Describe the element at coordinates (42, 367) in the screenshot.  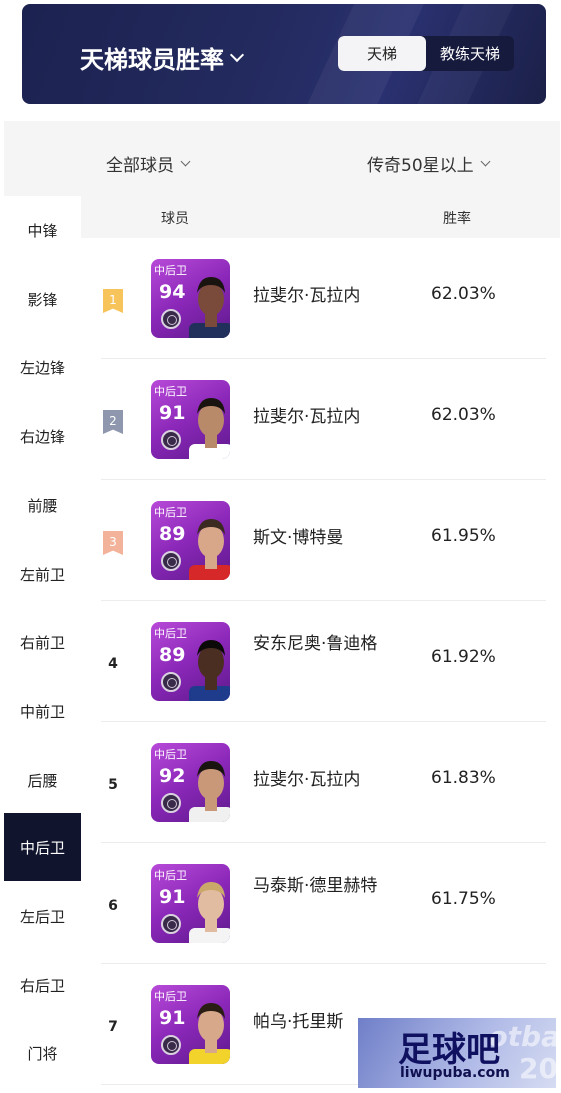
I see `sidebar-item-lwf: 左边锋` at that location.